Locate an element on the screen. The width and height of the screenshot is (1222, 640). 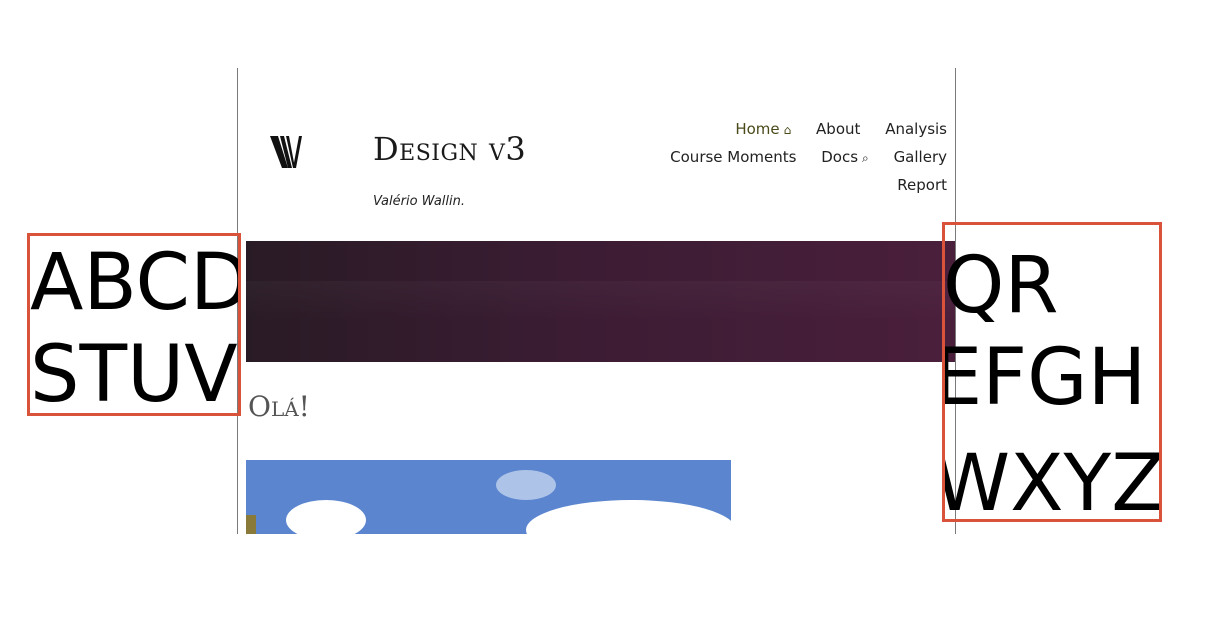
nav-item-about: About is located at coordinates (838, 129).